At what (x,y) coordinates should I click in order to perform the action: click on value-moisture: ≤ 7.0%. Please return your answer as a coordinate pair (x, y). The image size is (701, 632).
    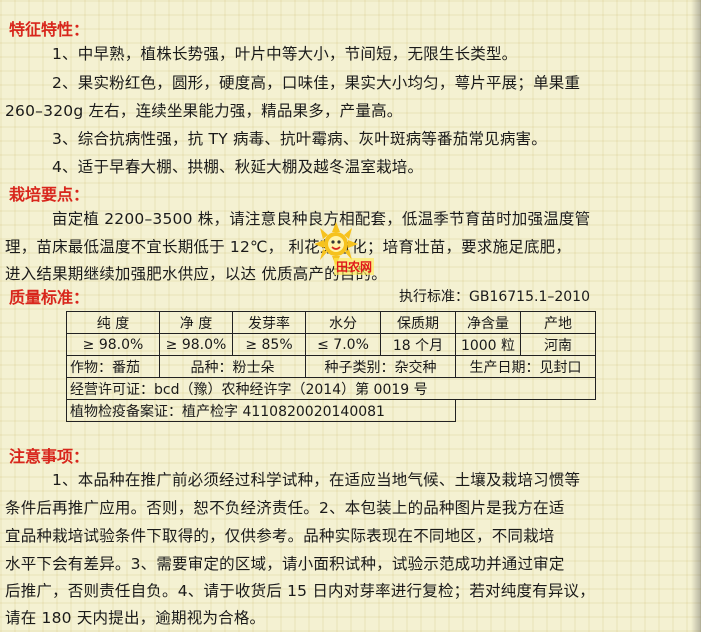
    Looking at the image, I should click on (343, 344).